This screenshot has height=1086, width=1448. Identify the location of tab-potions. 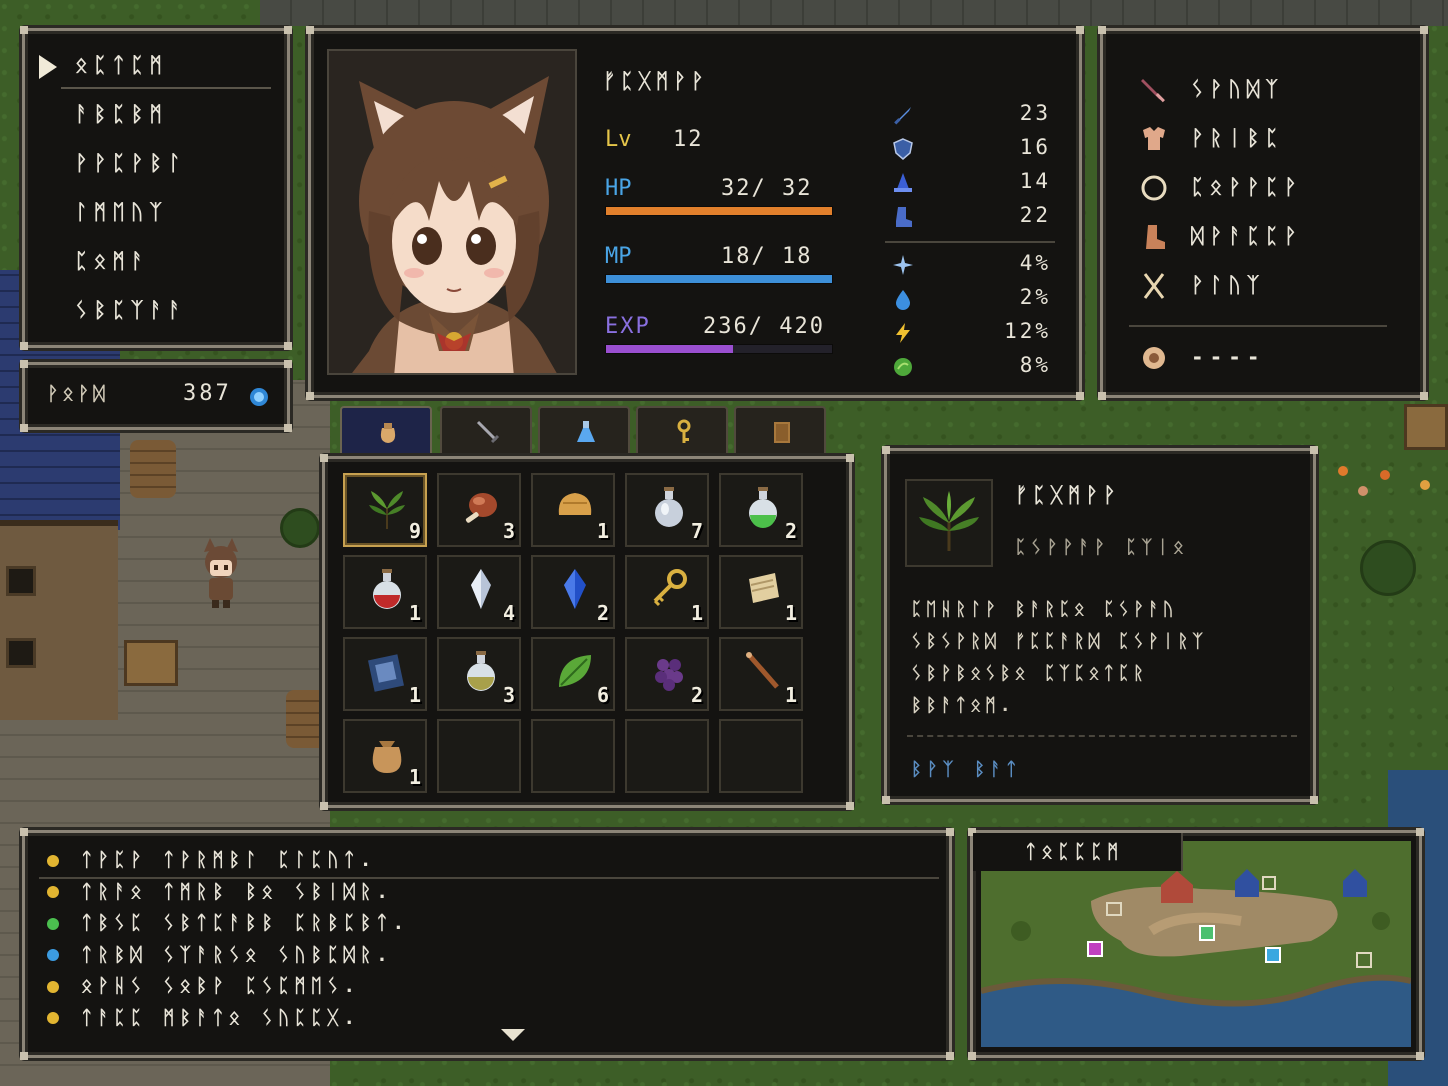
(584, 431).